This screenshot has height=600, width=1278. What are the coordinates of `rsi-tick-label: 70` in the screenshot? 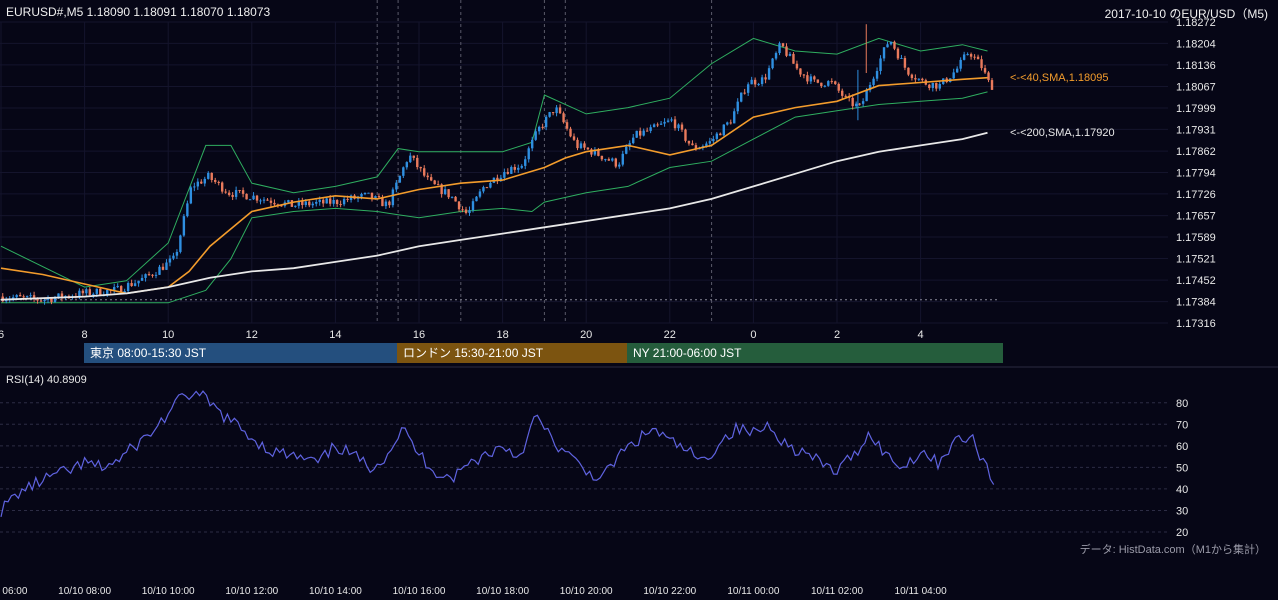 It's located at (1182, 425).